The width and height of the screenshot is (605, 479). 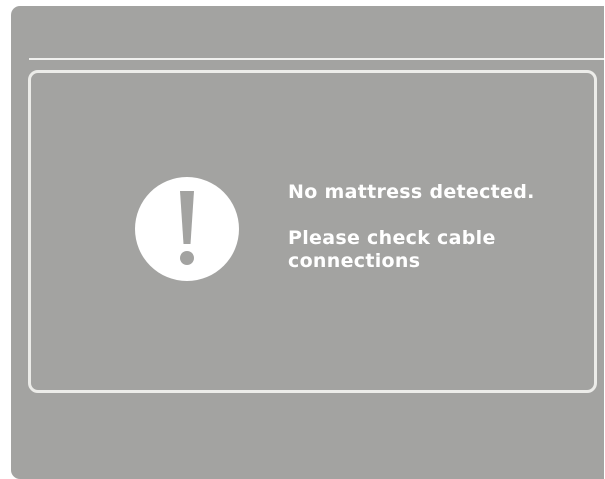 I want to click on alert-title: No mattress detected., so click(x=411, y=192).